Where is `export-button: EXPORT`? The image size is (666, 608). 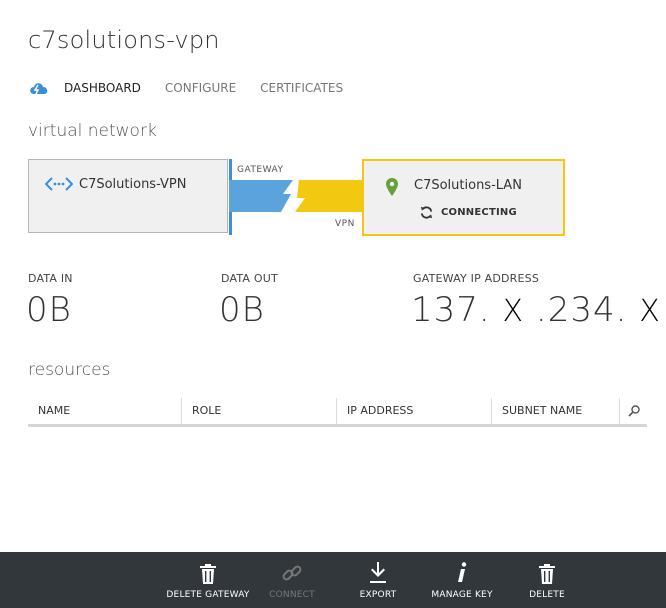 export-button: EXPORT is located at coordinates (378, 580).